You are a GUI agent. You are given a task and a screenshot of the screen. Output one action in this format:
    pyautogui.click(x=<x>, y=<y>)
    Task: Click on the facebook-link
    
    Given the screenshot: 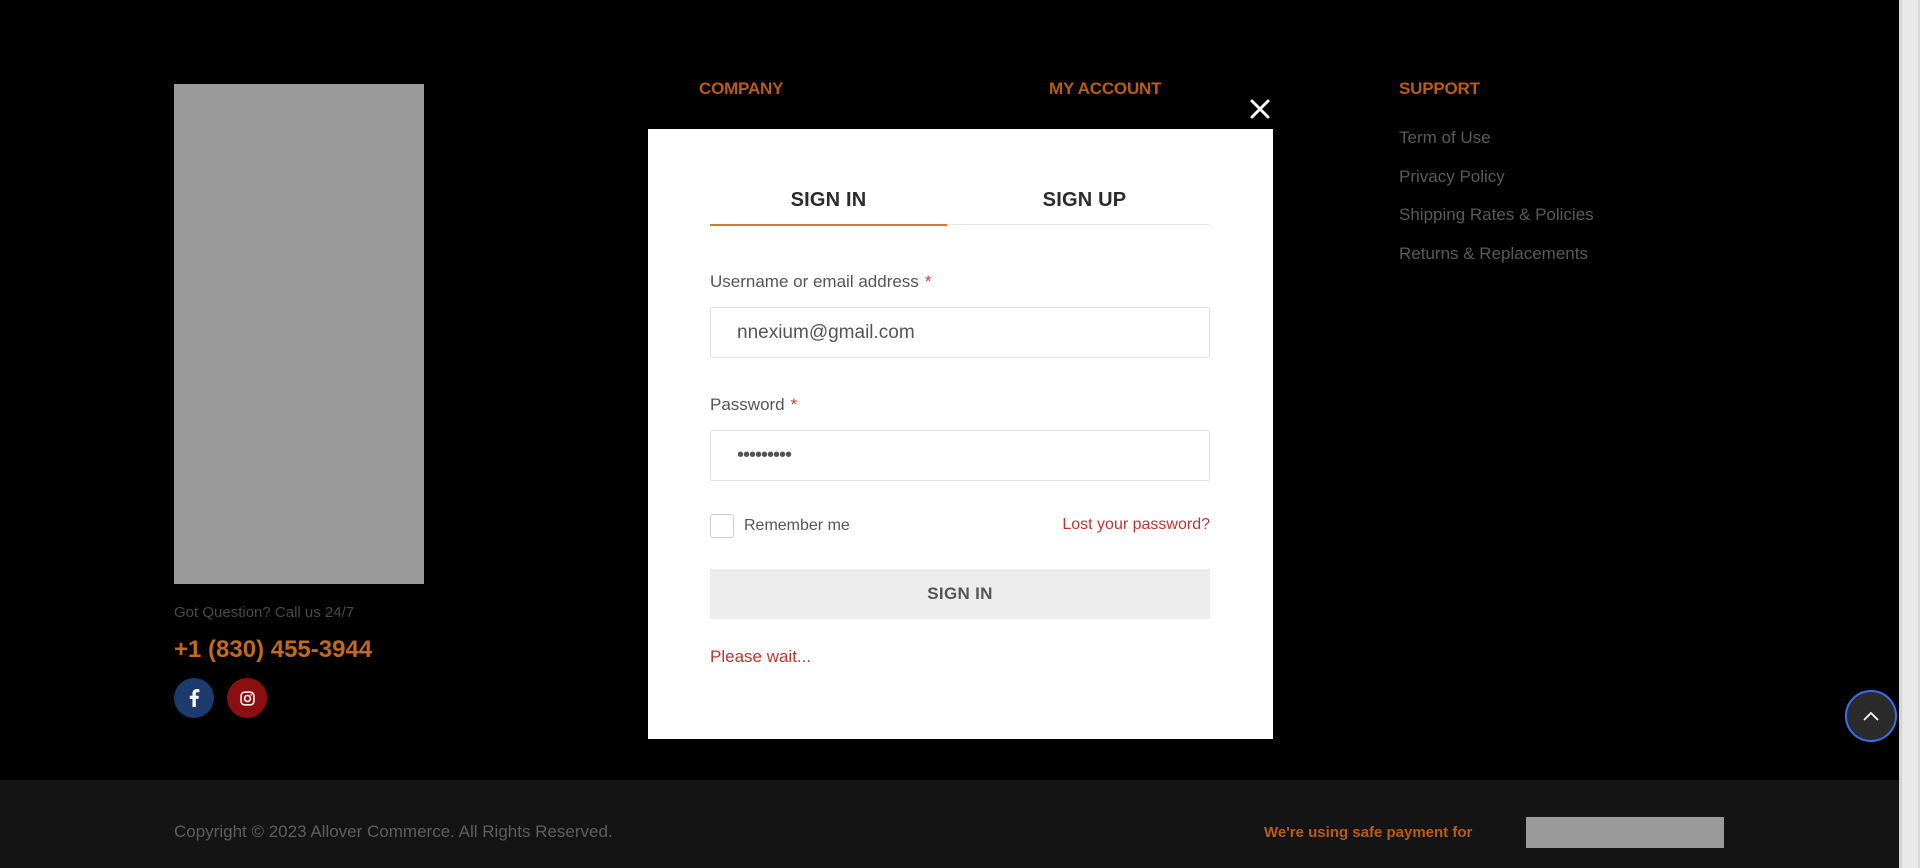 What is the action you would take?
    pyautogui.click(x=194, y=698)
    